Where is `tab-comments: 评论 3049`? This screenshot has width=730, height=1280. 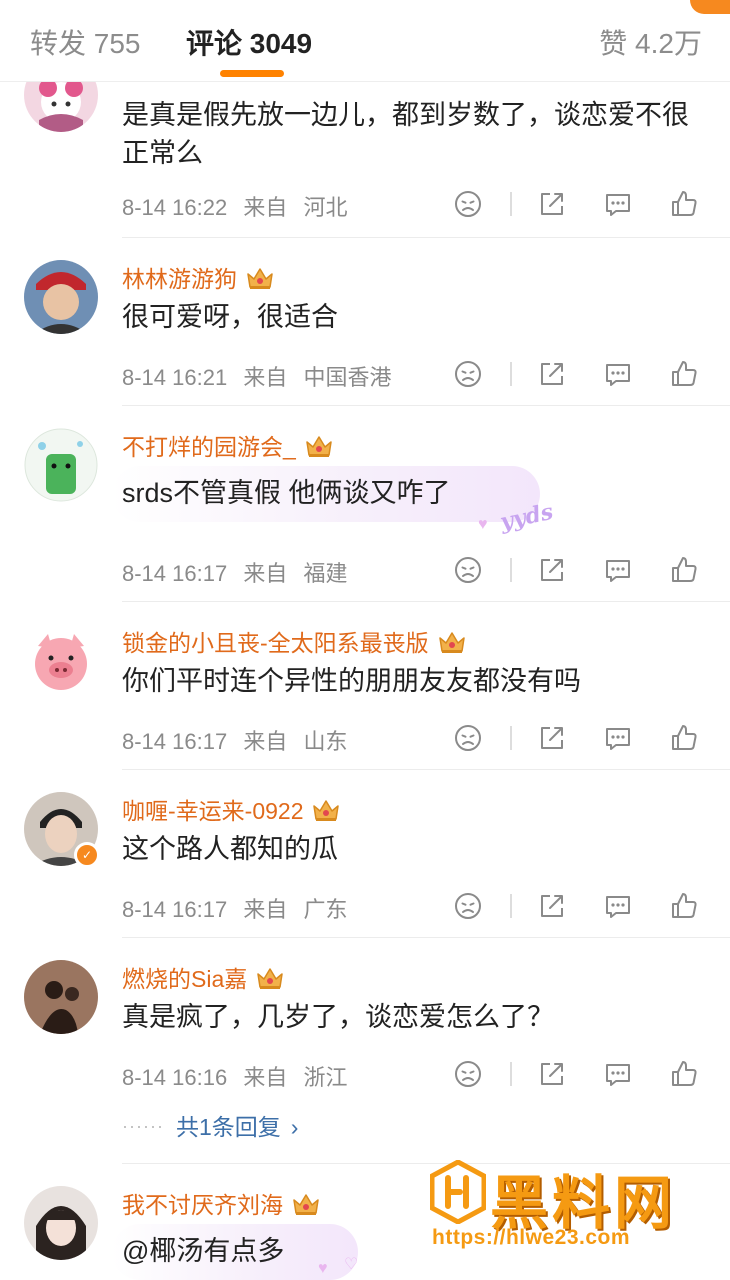 tab-comments: 评论 3049 is located at coordinates (249, 42).